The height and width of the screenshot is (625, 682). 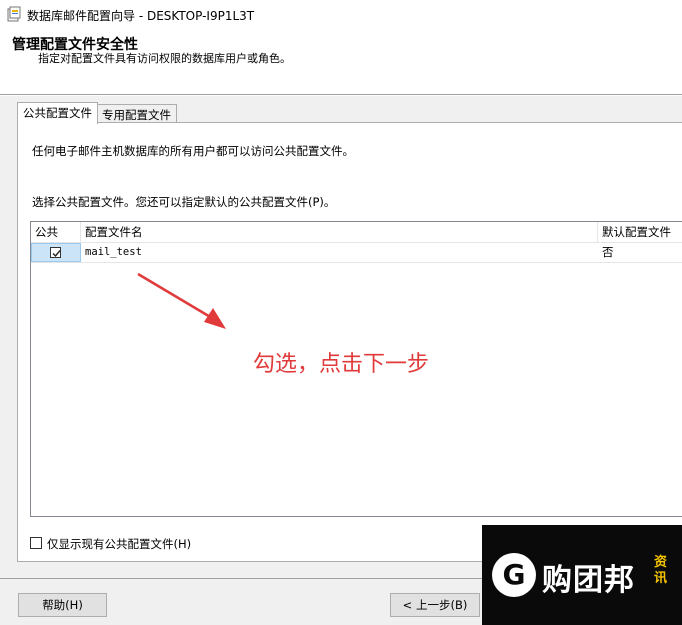 I want to click on header-divider-highlight, so click(x=341, y=95).